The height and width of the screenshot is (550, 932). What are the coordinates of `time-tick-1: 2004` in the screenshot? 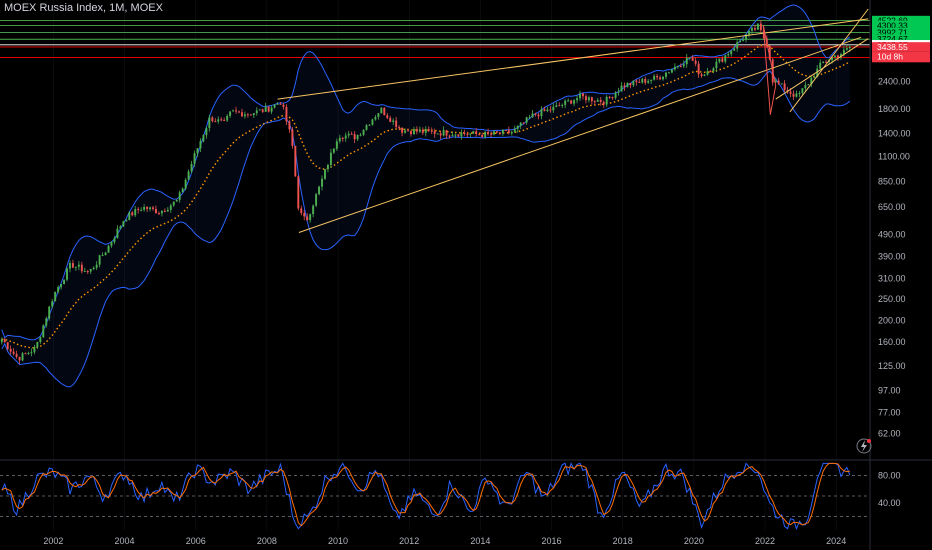 It's located at (125, 541).